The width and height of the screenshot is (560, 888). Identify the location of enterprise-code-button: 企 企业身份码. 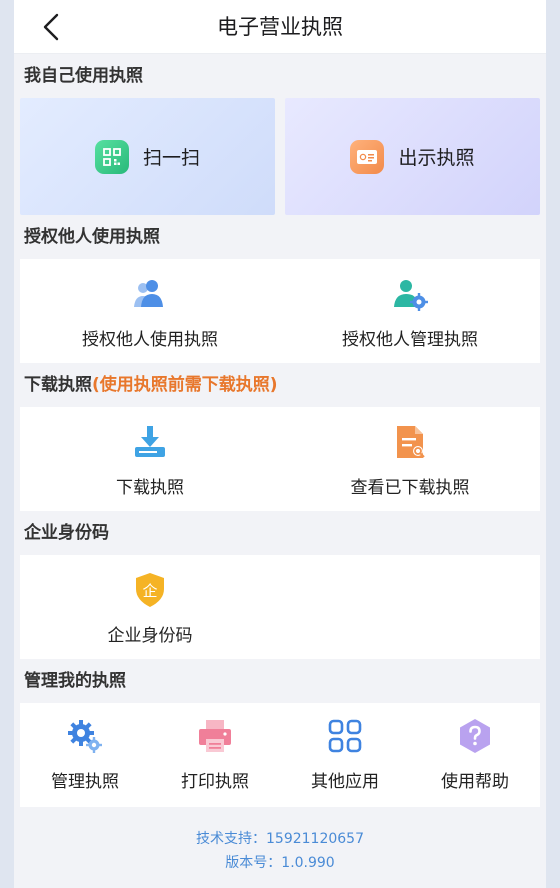
(150, 607).